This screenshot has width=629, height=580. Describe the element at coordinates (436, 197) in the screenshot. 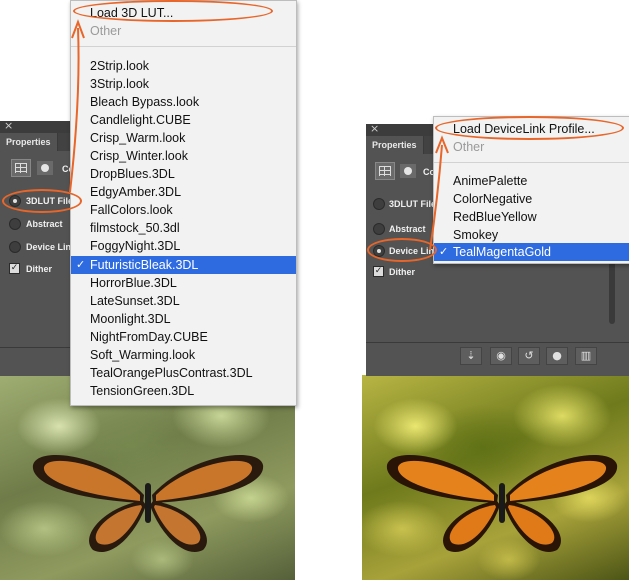

I see `arrow-right` at that location.